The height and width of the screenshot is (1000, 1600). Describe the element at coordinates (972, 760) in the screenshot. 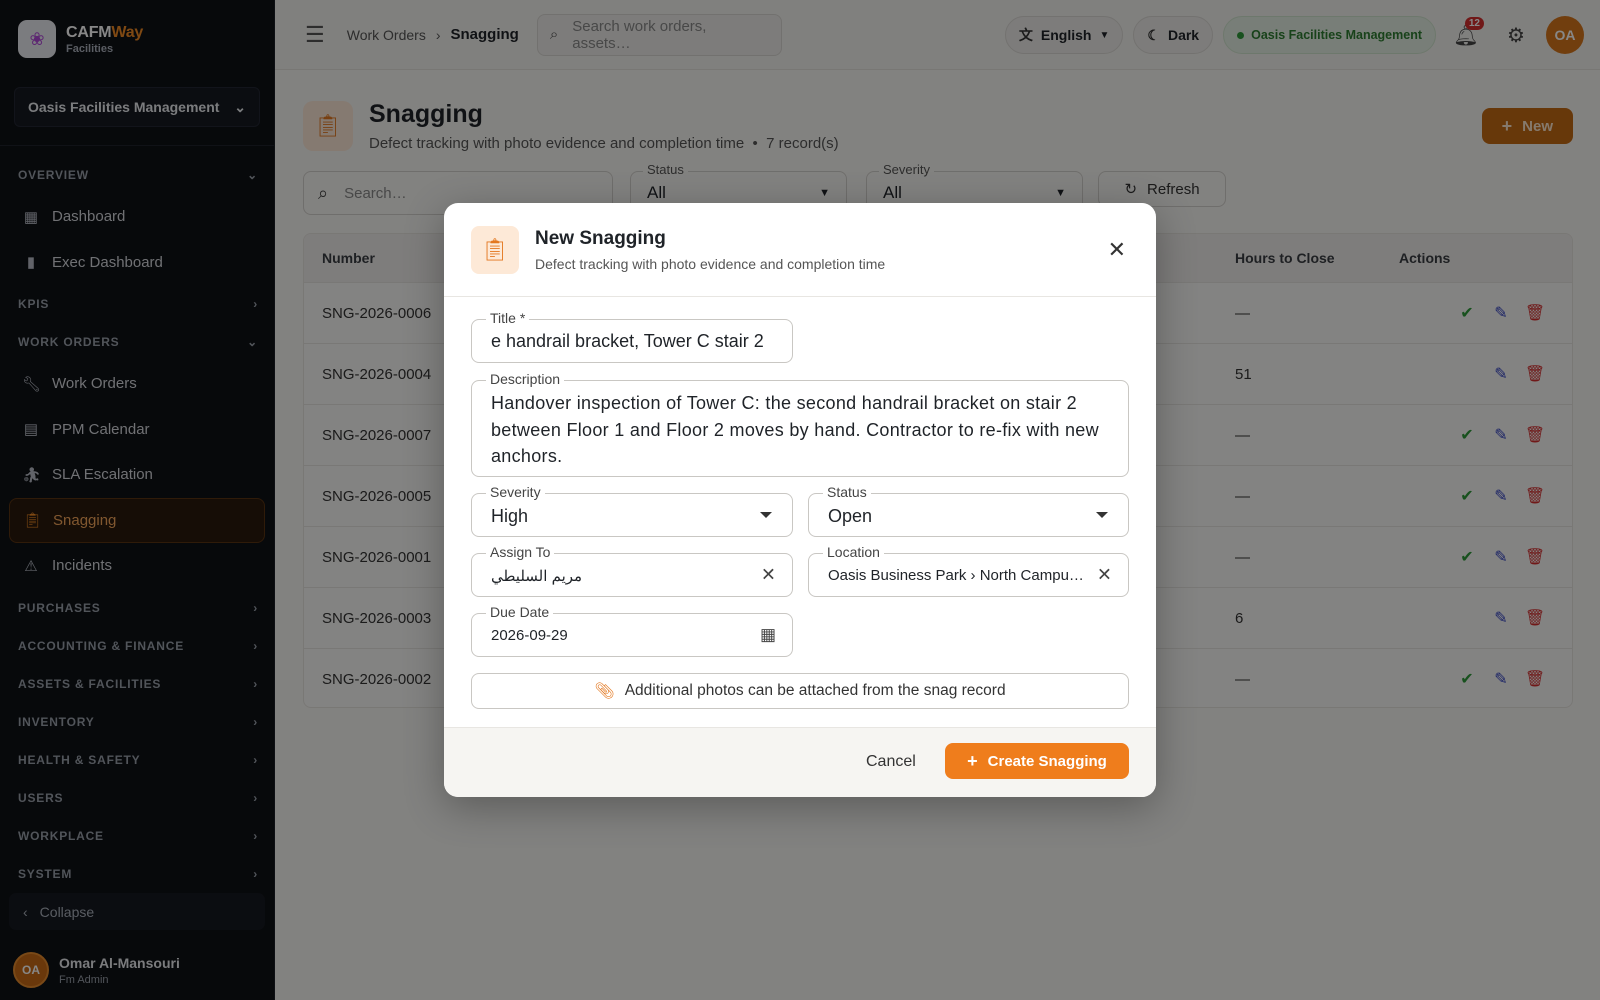

I see `plus-icon: +` at that location.